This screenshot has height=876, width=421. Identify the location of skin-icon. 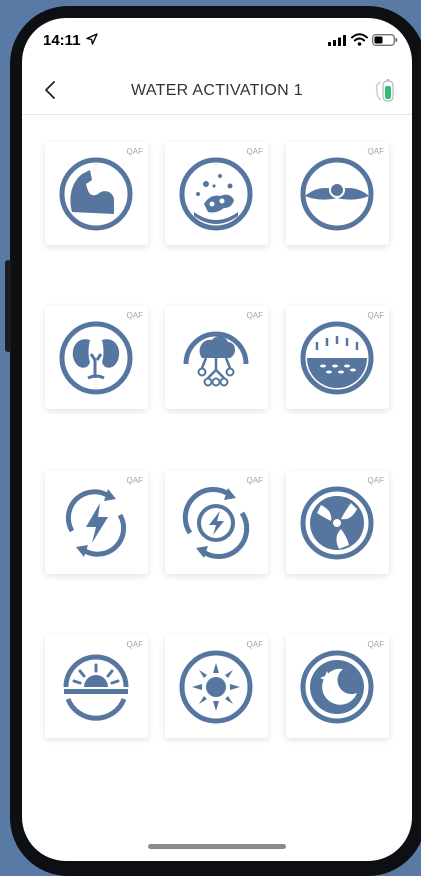
(337, 358).